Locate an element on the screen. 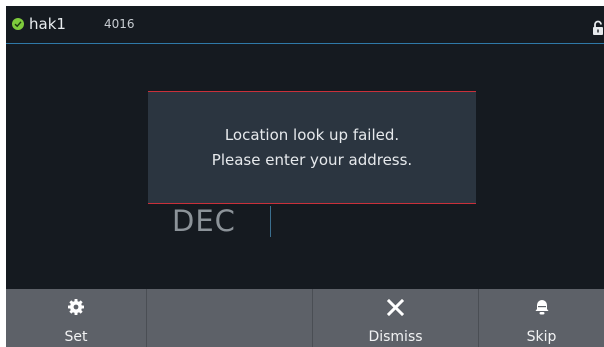 The height and width of the screenshot is (347, 604). dismiss-button: Dismiss is located at coordinates (395, 318).